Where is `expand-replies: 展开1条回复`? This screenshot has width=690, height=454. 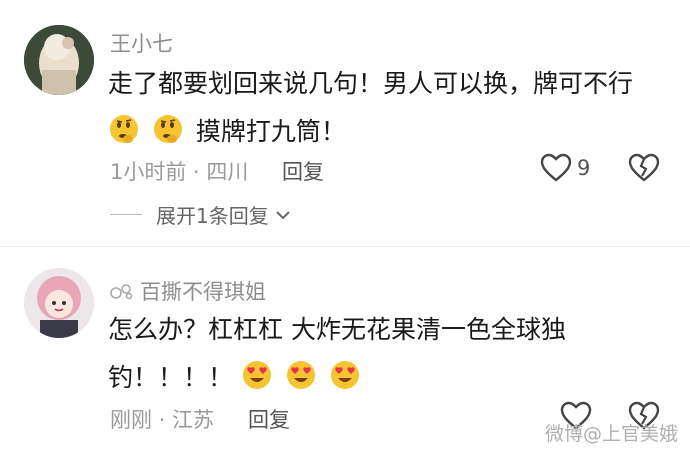 expand-replies: 展开1条回复 is located at coordinates (200, 214).